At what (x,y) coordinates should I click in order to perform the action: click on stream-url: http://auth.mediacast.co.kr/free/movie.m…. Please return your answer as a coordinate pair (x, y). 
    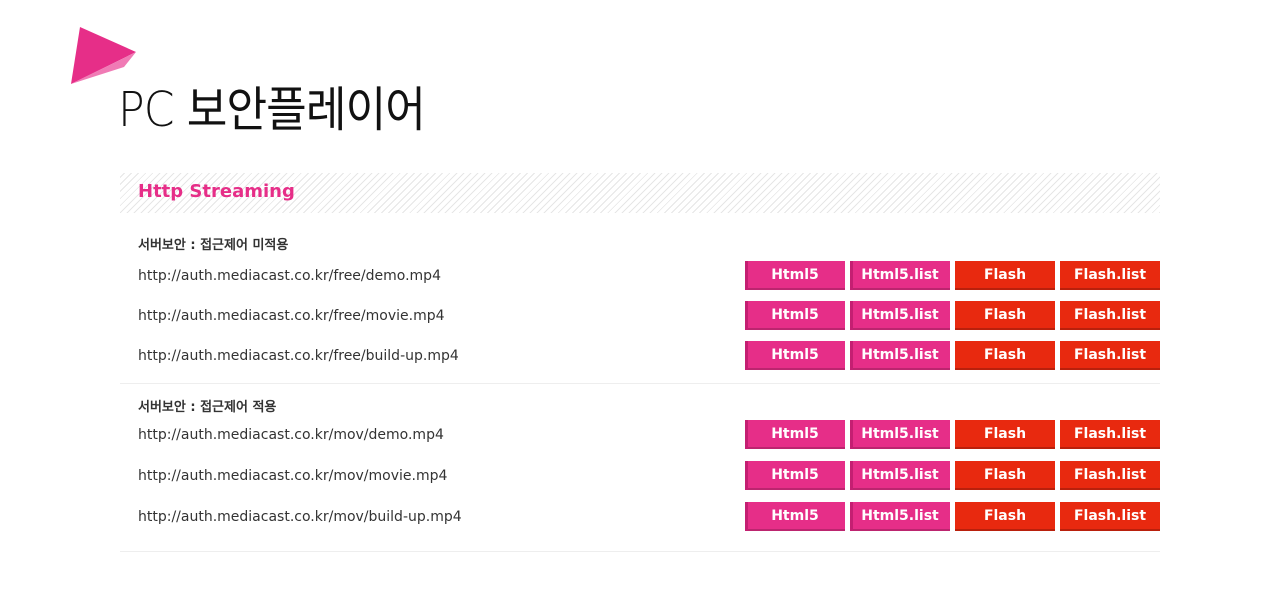
    Looking at the image, I should click on (291, 316).